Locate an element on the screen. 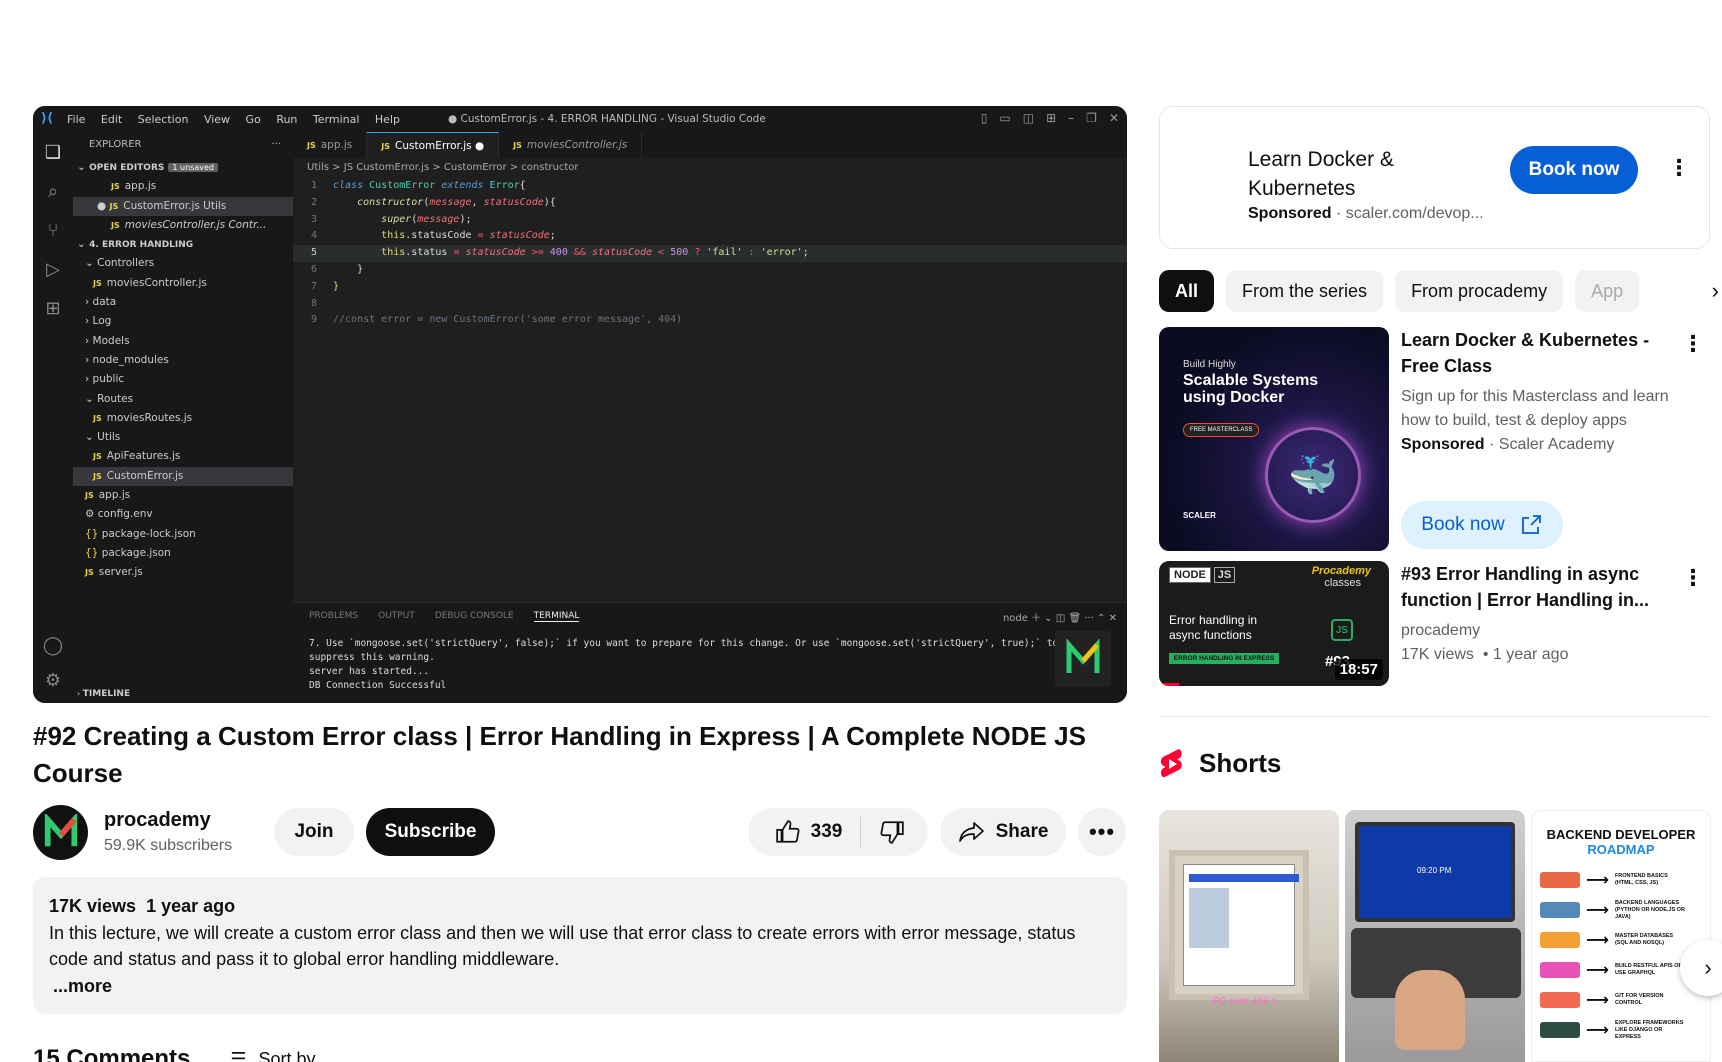  dislike-button is located at coordinates (883, 832).